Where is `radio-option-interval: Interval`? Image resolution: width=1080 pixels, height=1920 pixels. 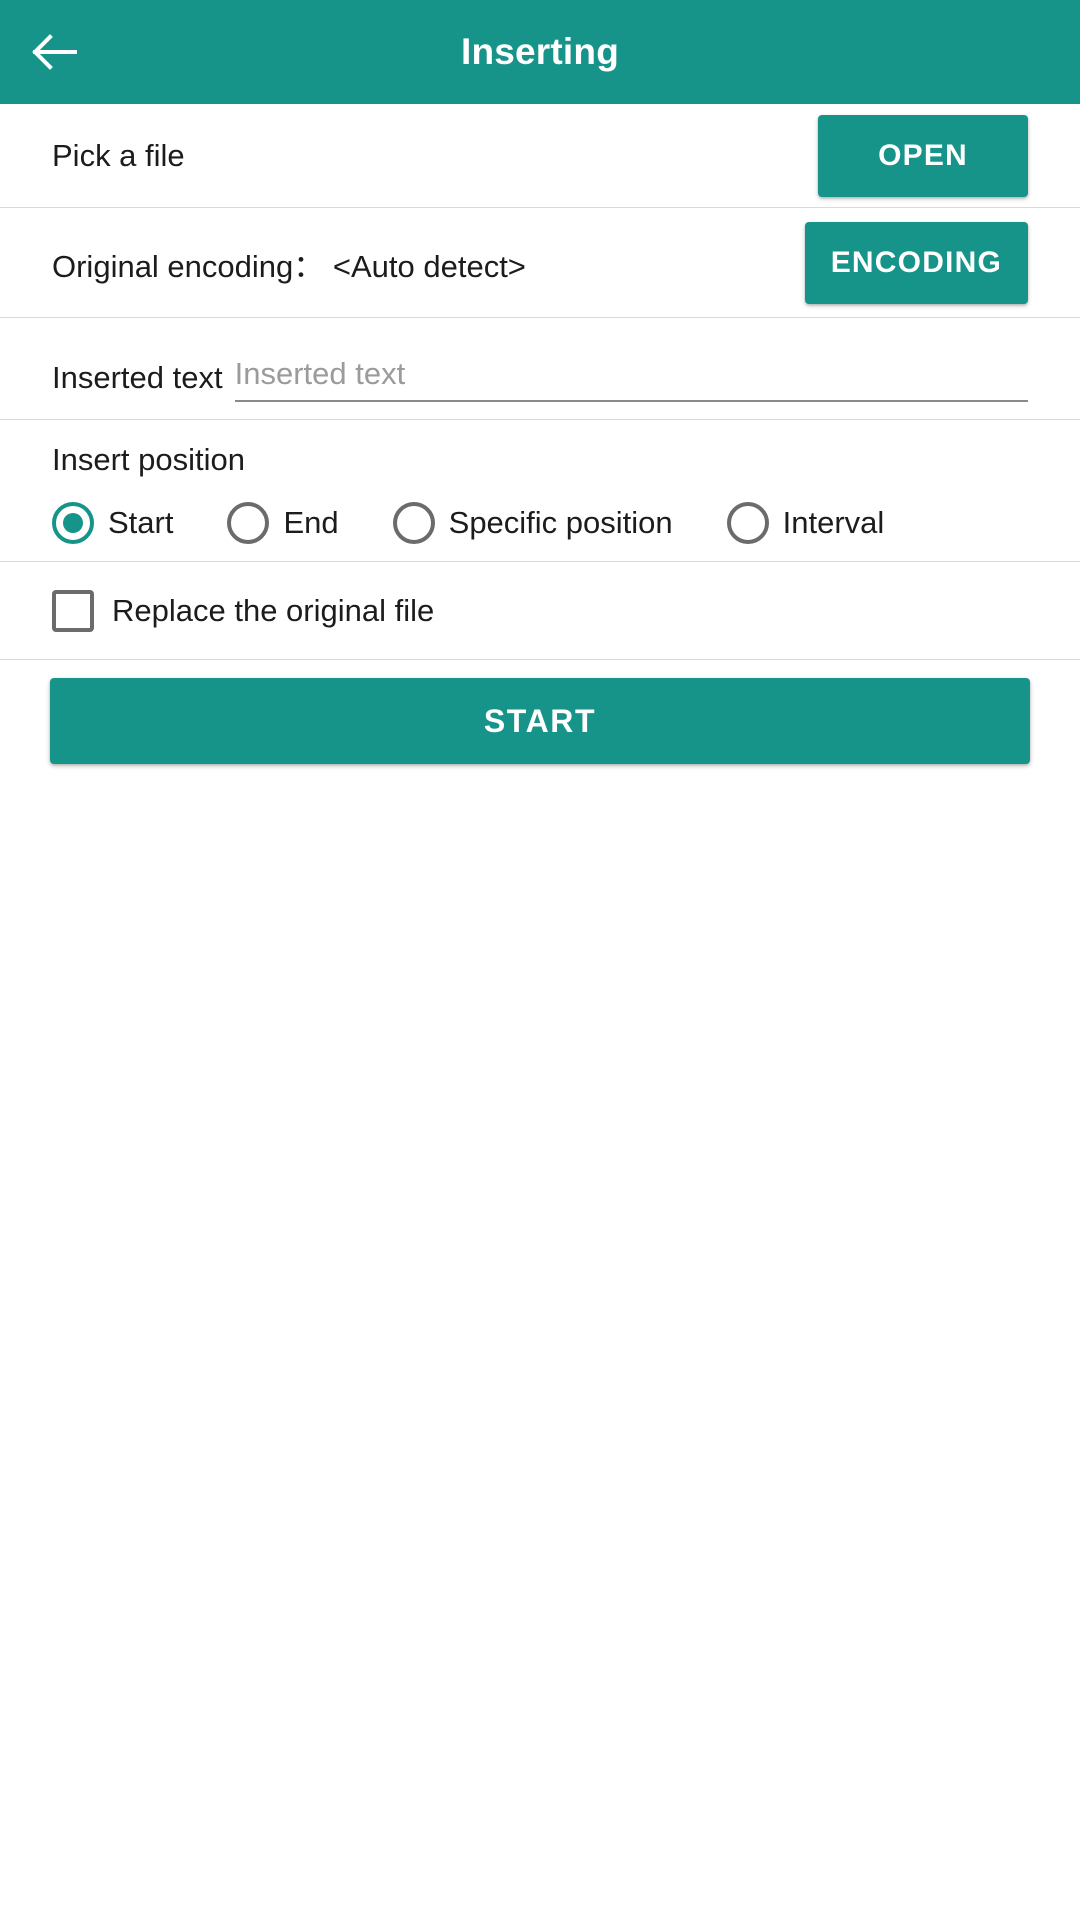
radio-option-interval: Interval is located at coordinates (805, 523).